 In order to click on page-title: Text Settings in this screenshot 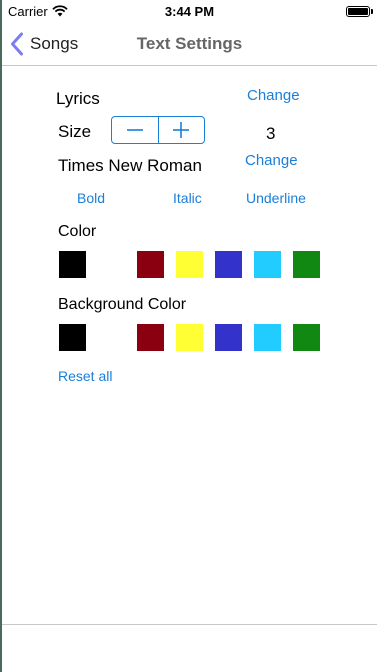, I will do `click(189, 43)`.